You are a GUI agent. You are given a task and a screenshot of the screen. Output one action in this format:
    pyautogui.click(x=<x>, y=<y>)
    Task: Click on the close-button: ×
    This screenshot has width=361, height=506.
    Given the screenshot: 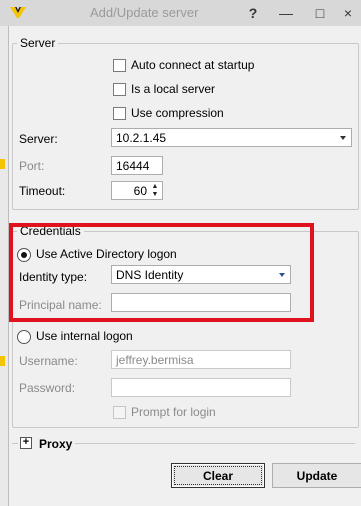 What is the action you would take?
    pyautogui.click(x=348, y=13)
    